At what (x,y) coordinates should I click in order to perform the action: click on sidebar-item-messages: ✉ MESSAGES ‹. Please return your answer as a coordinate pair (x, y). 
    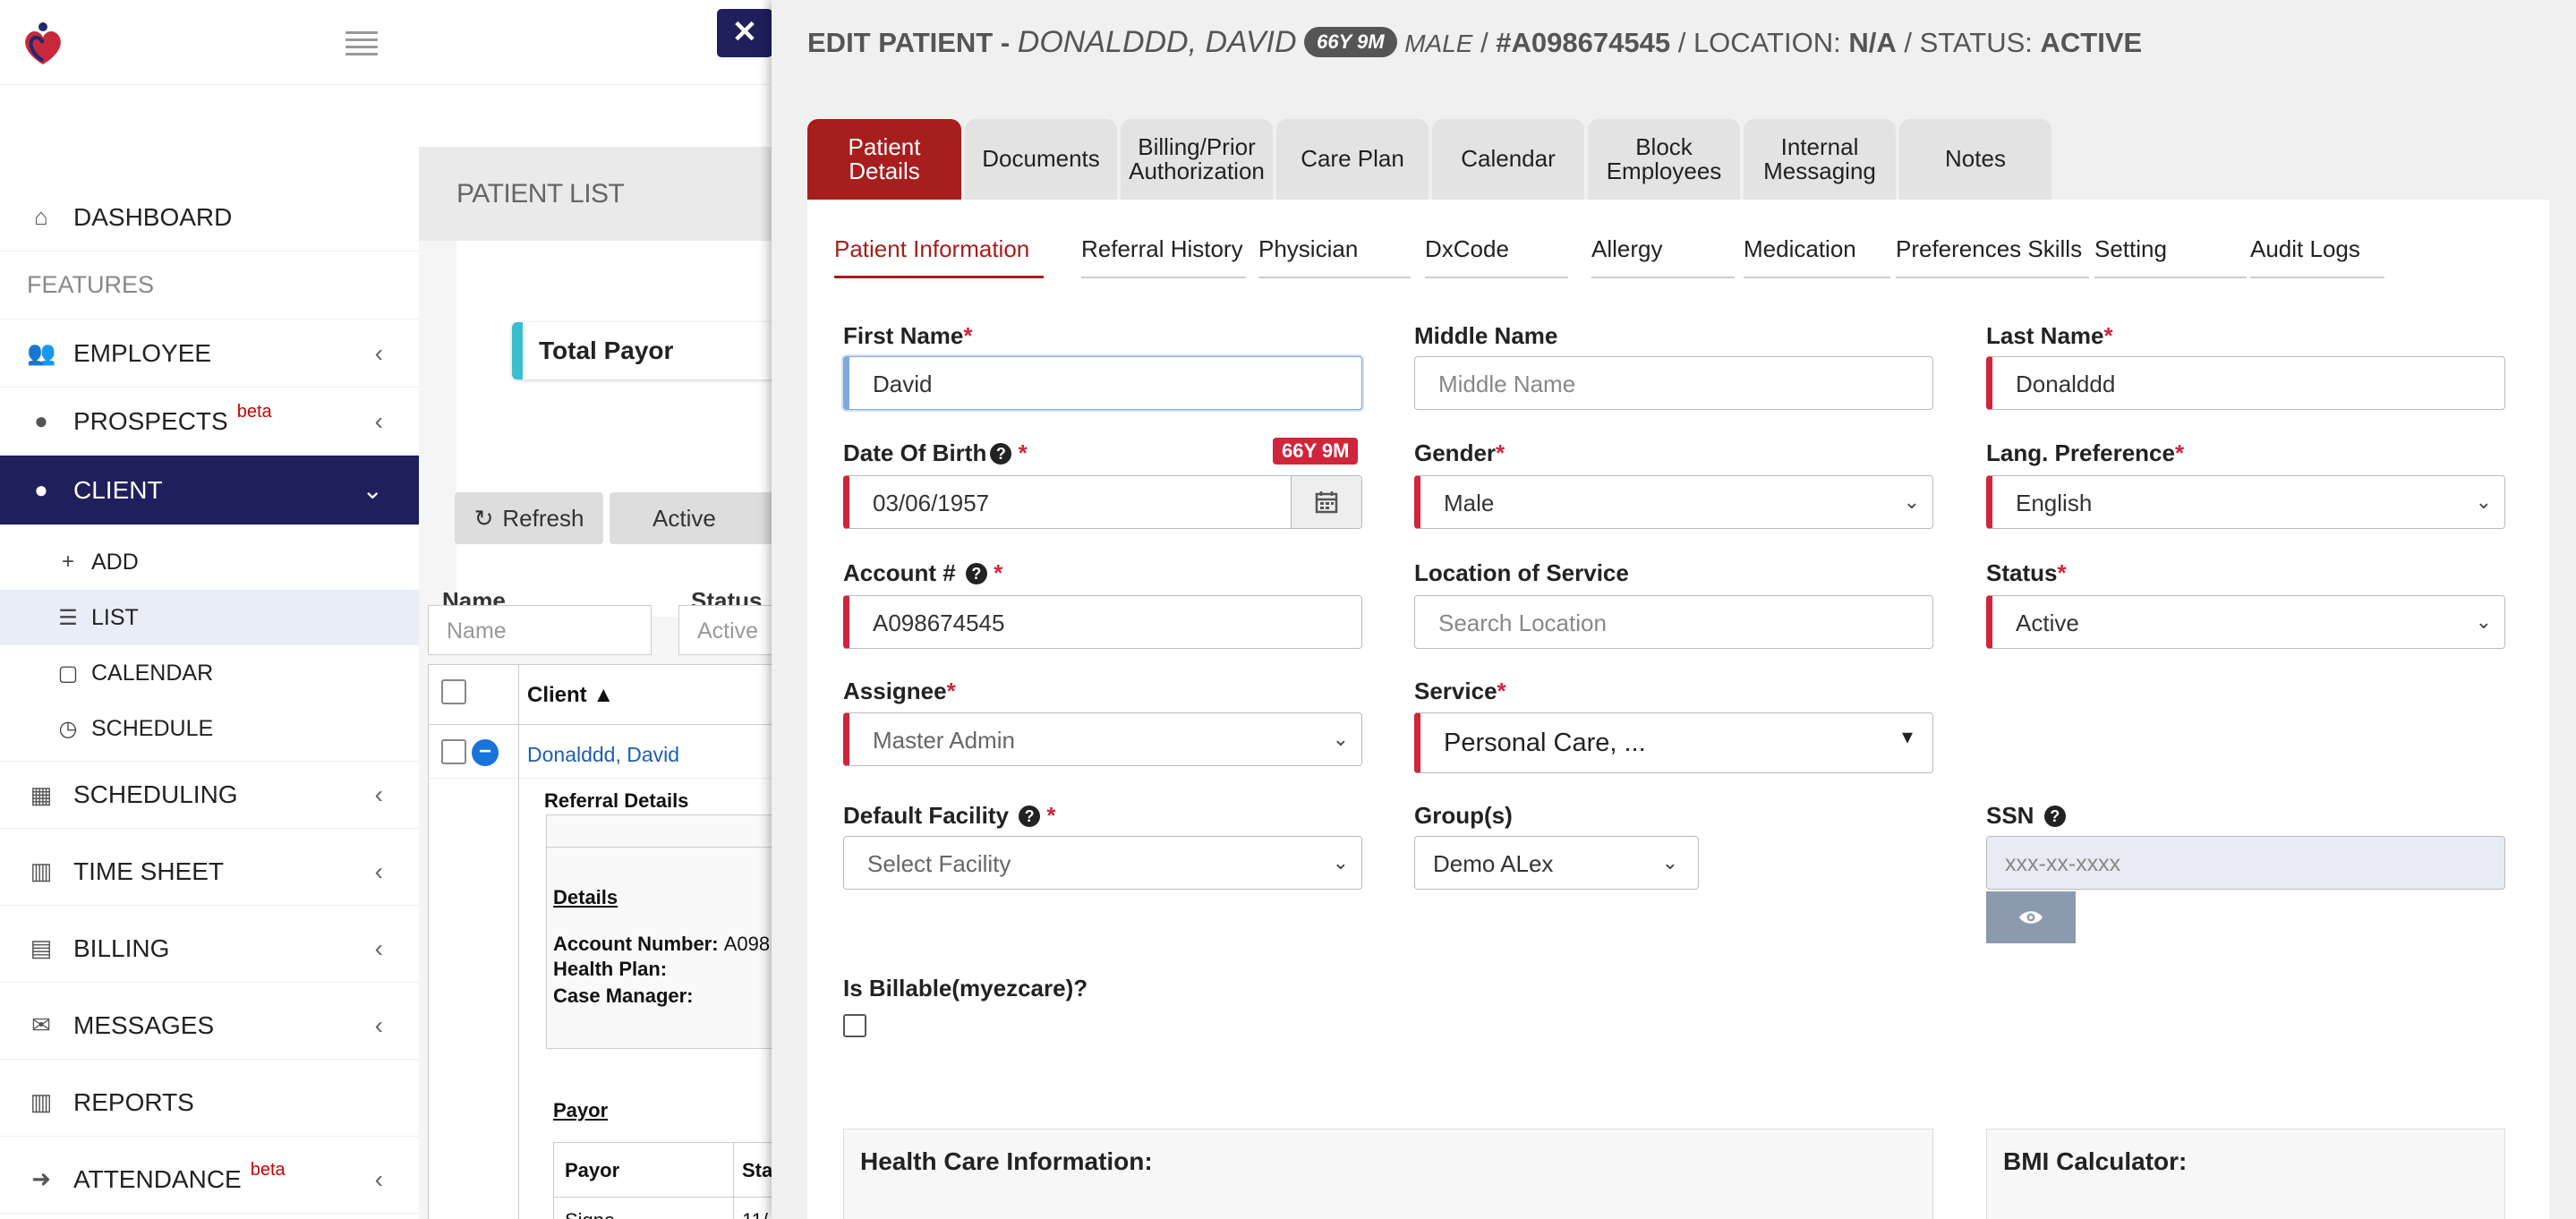
    Looking at the image, I should click on (209, 1026).